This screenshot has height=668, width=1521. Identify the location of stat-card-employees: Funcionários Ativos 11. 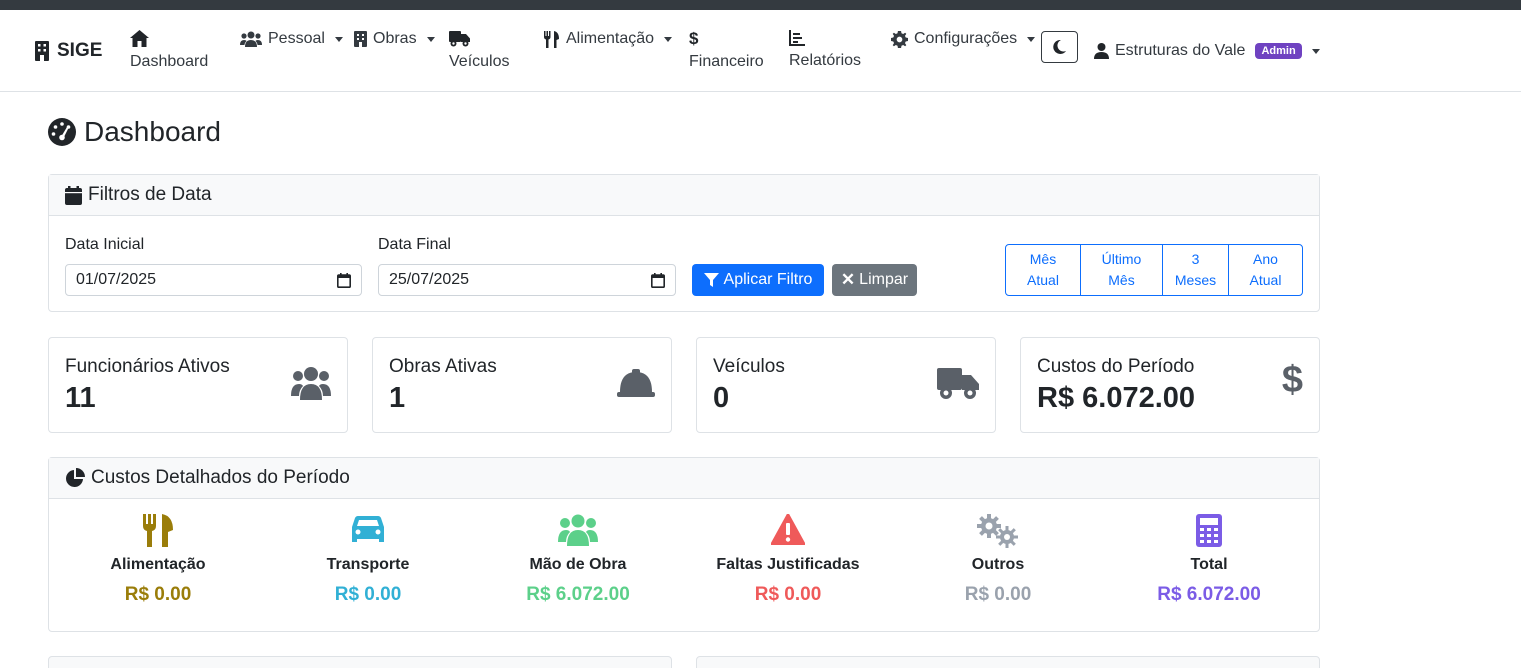
(198, 385).